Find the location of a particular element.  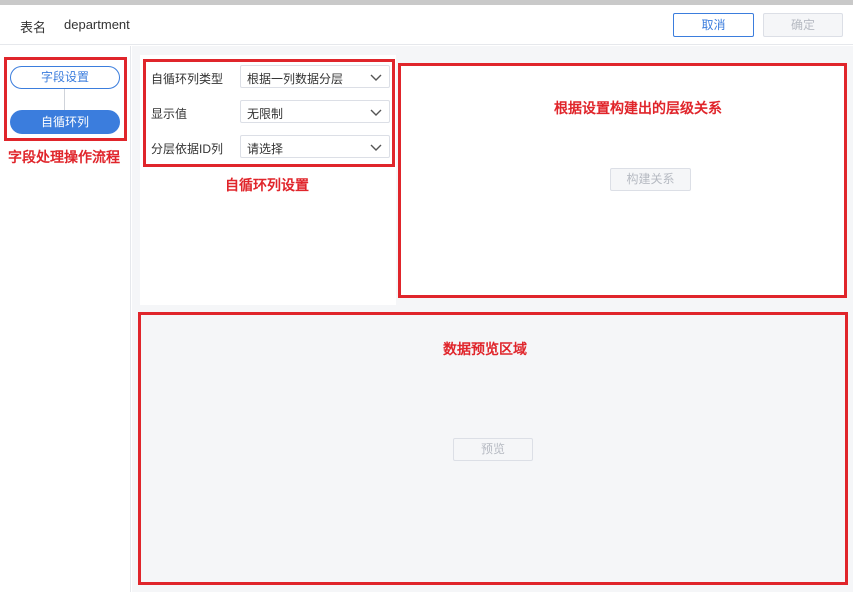

header-bar: 表名 department 取消 确定 is located at coordinates (426, 25).